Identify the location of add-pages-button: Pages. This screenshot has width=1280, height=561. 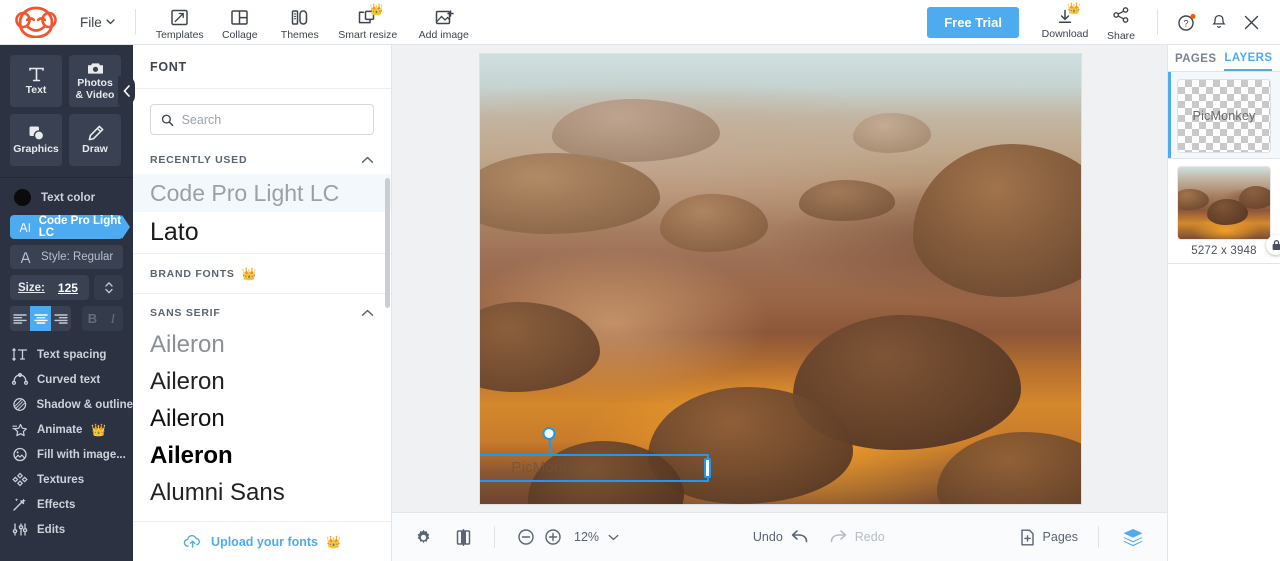
(1048, 537).